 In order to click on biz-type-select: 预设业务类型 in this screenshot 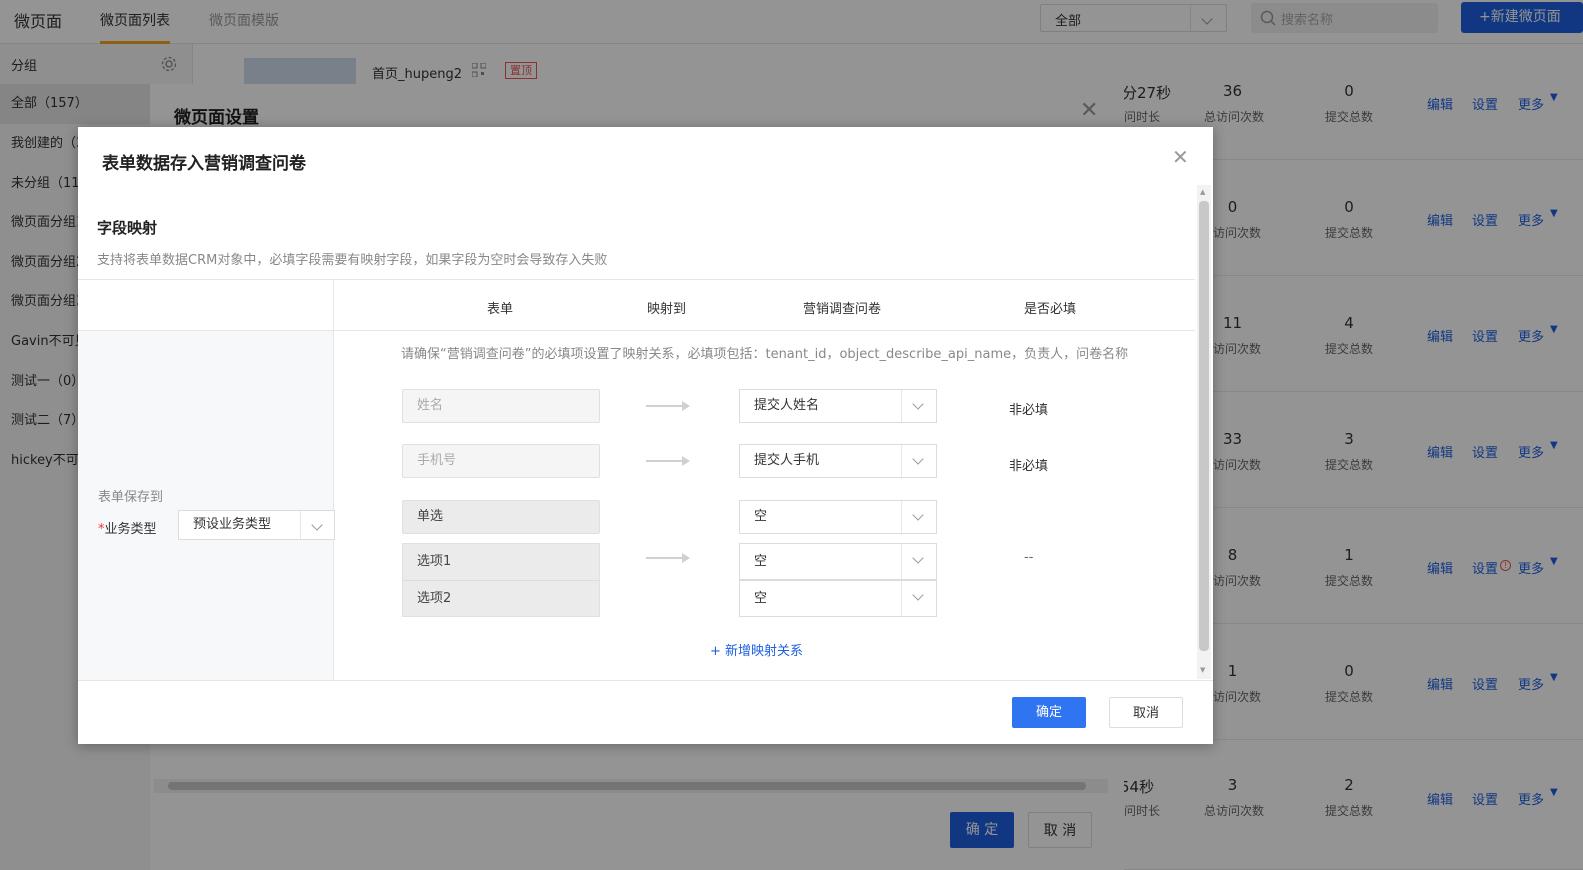, I will do `click(256, 525)`.